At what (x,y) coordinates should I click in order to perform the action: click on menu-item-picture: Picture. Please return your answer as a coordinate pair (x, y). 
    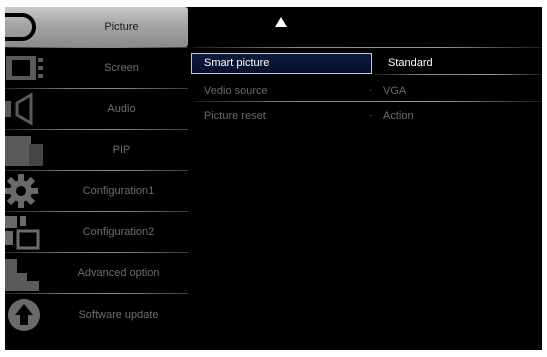
    Looking at the image, I should click on (96, 27).